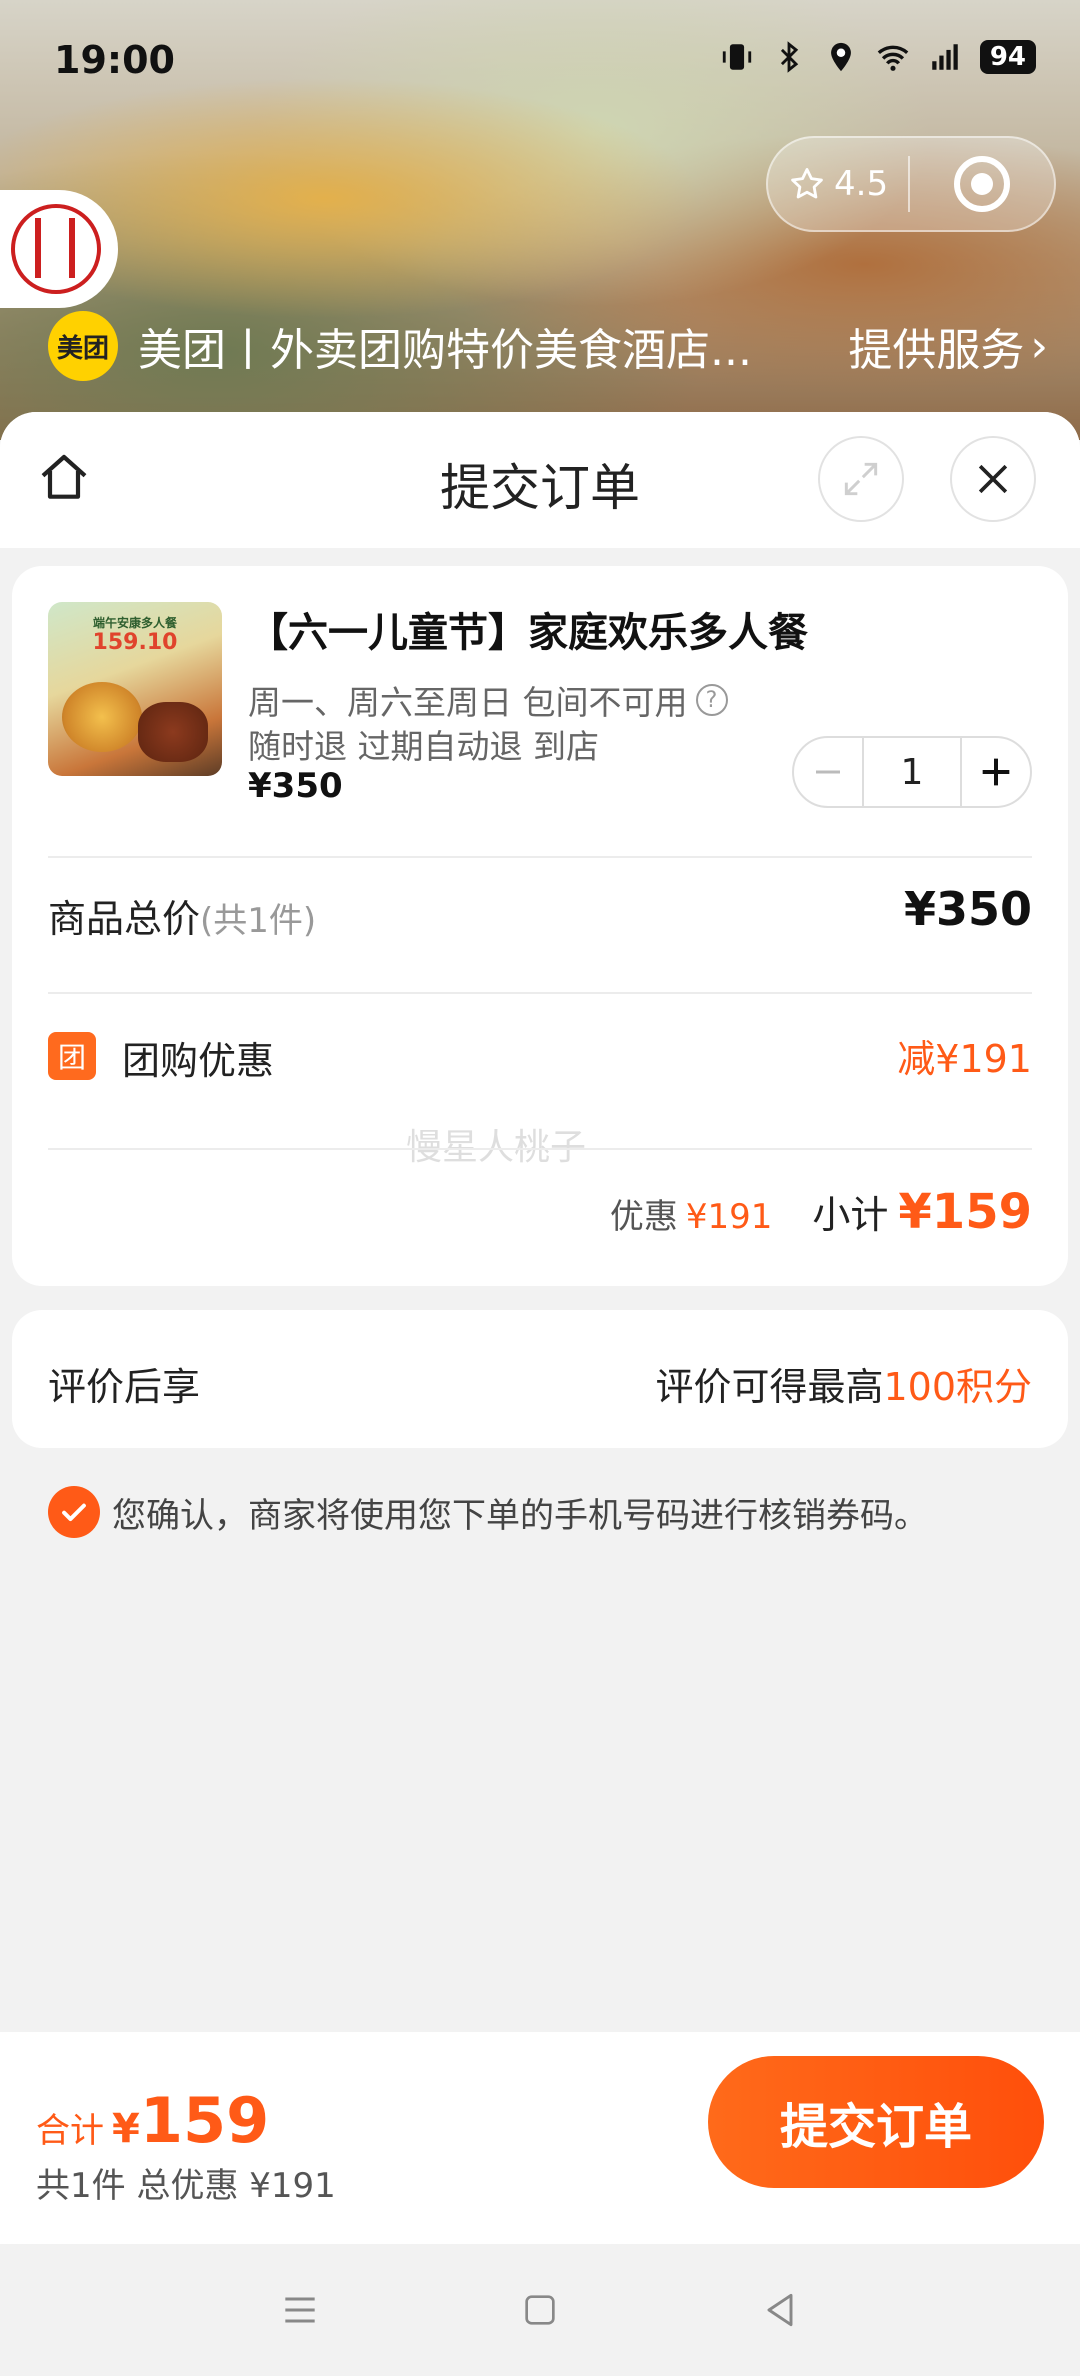  I want to click on battery-indicator: 94, so click(1007, 57).